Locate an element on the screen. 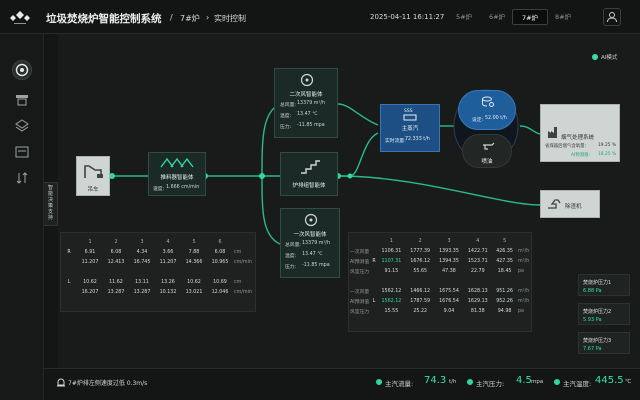 Image resolution: width=640 pixels, height=400 pixels. pusher-icon is located at coordinates (177, 162).